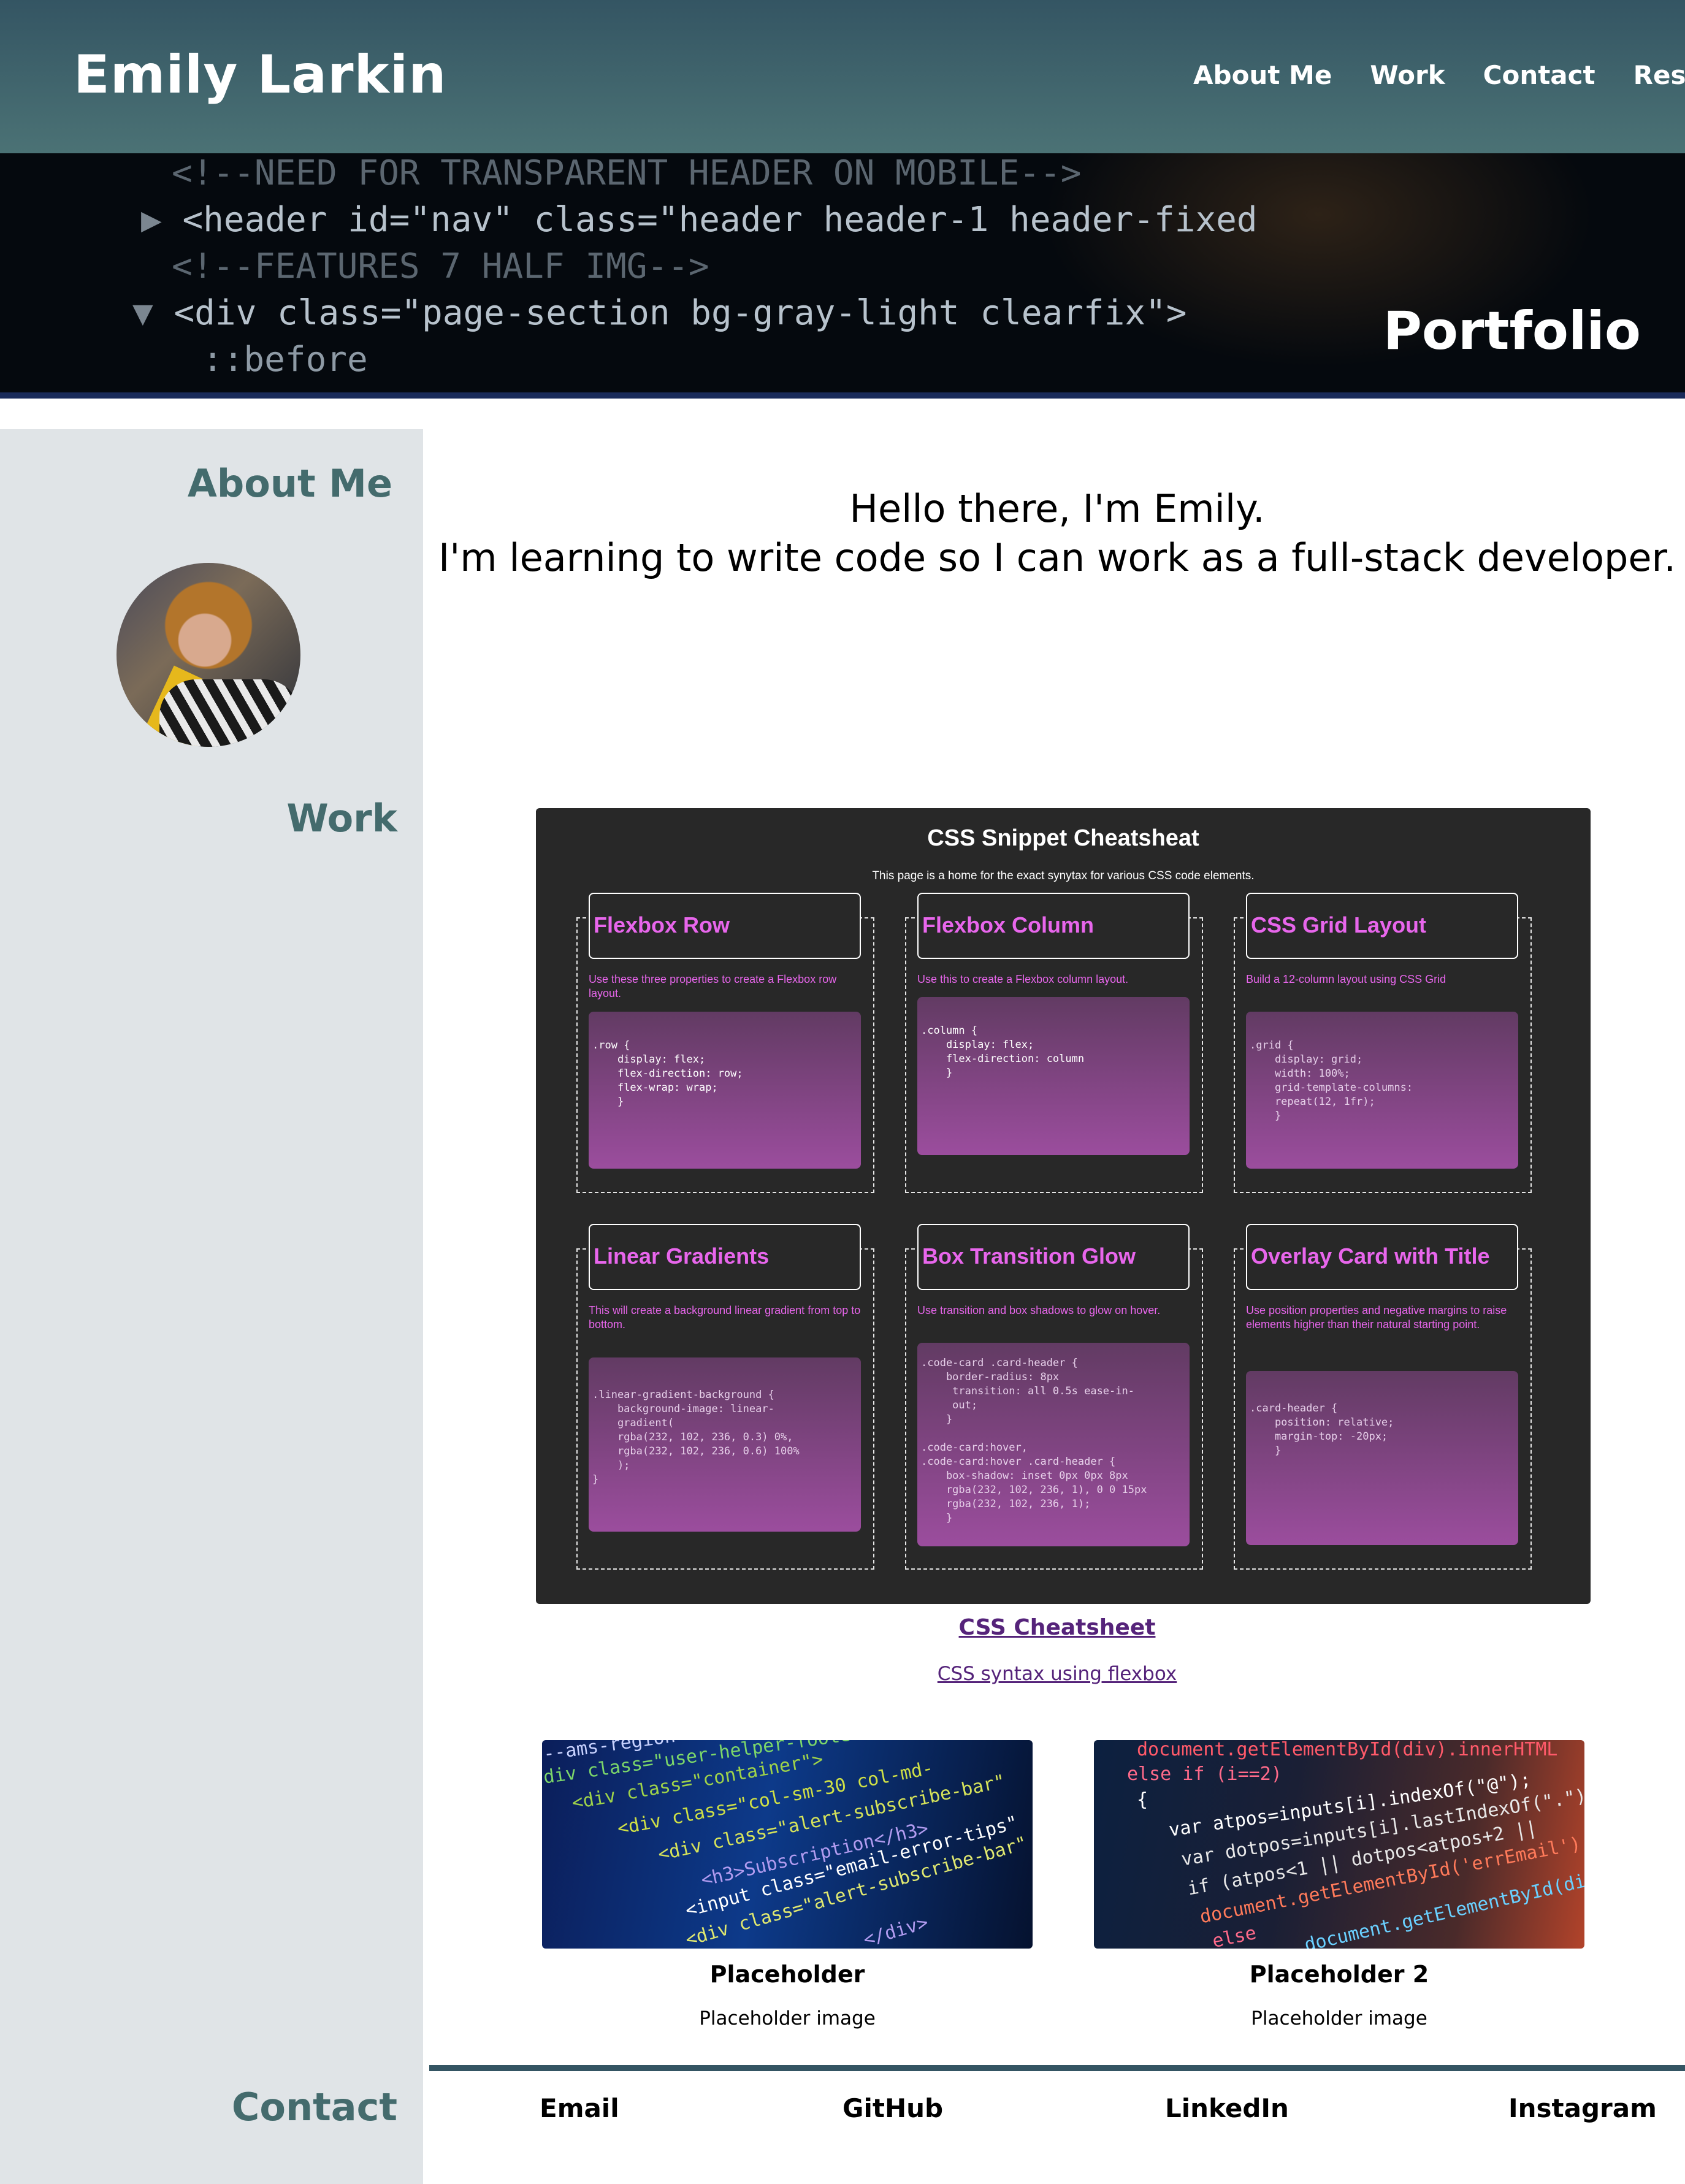 The height and width of the screenshot is (2184, 1685). I want to click on hero-bottom-bar, so click(842, 395).